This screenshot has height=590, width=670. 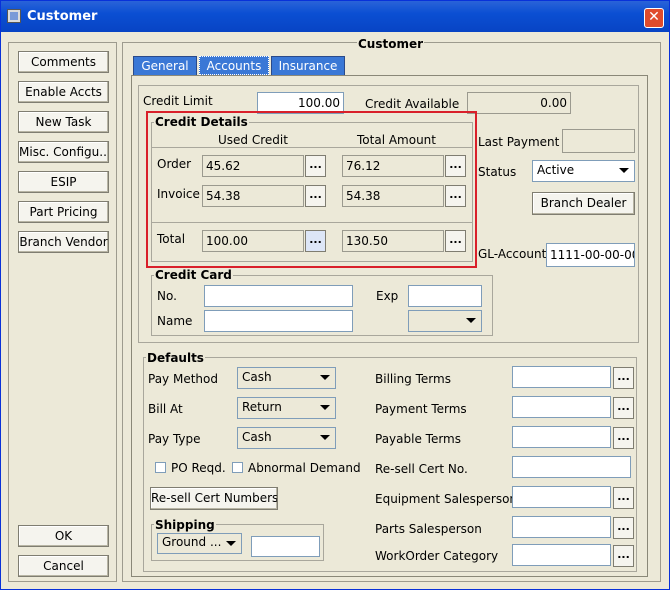 What do you see at coordinates (519, 142) in the screenshot?
I see `last-payment-label: Last Payment` at bounding box center [519, 142].